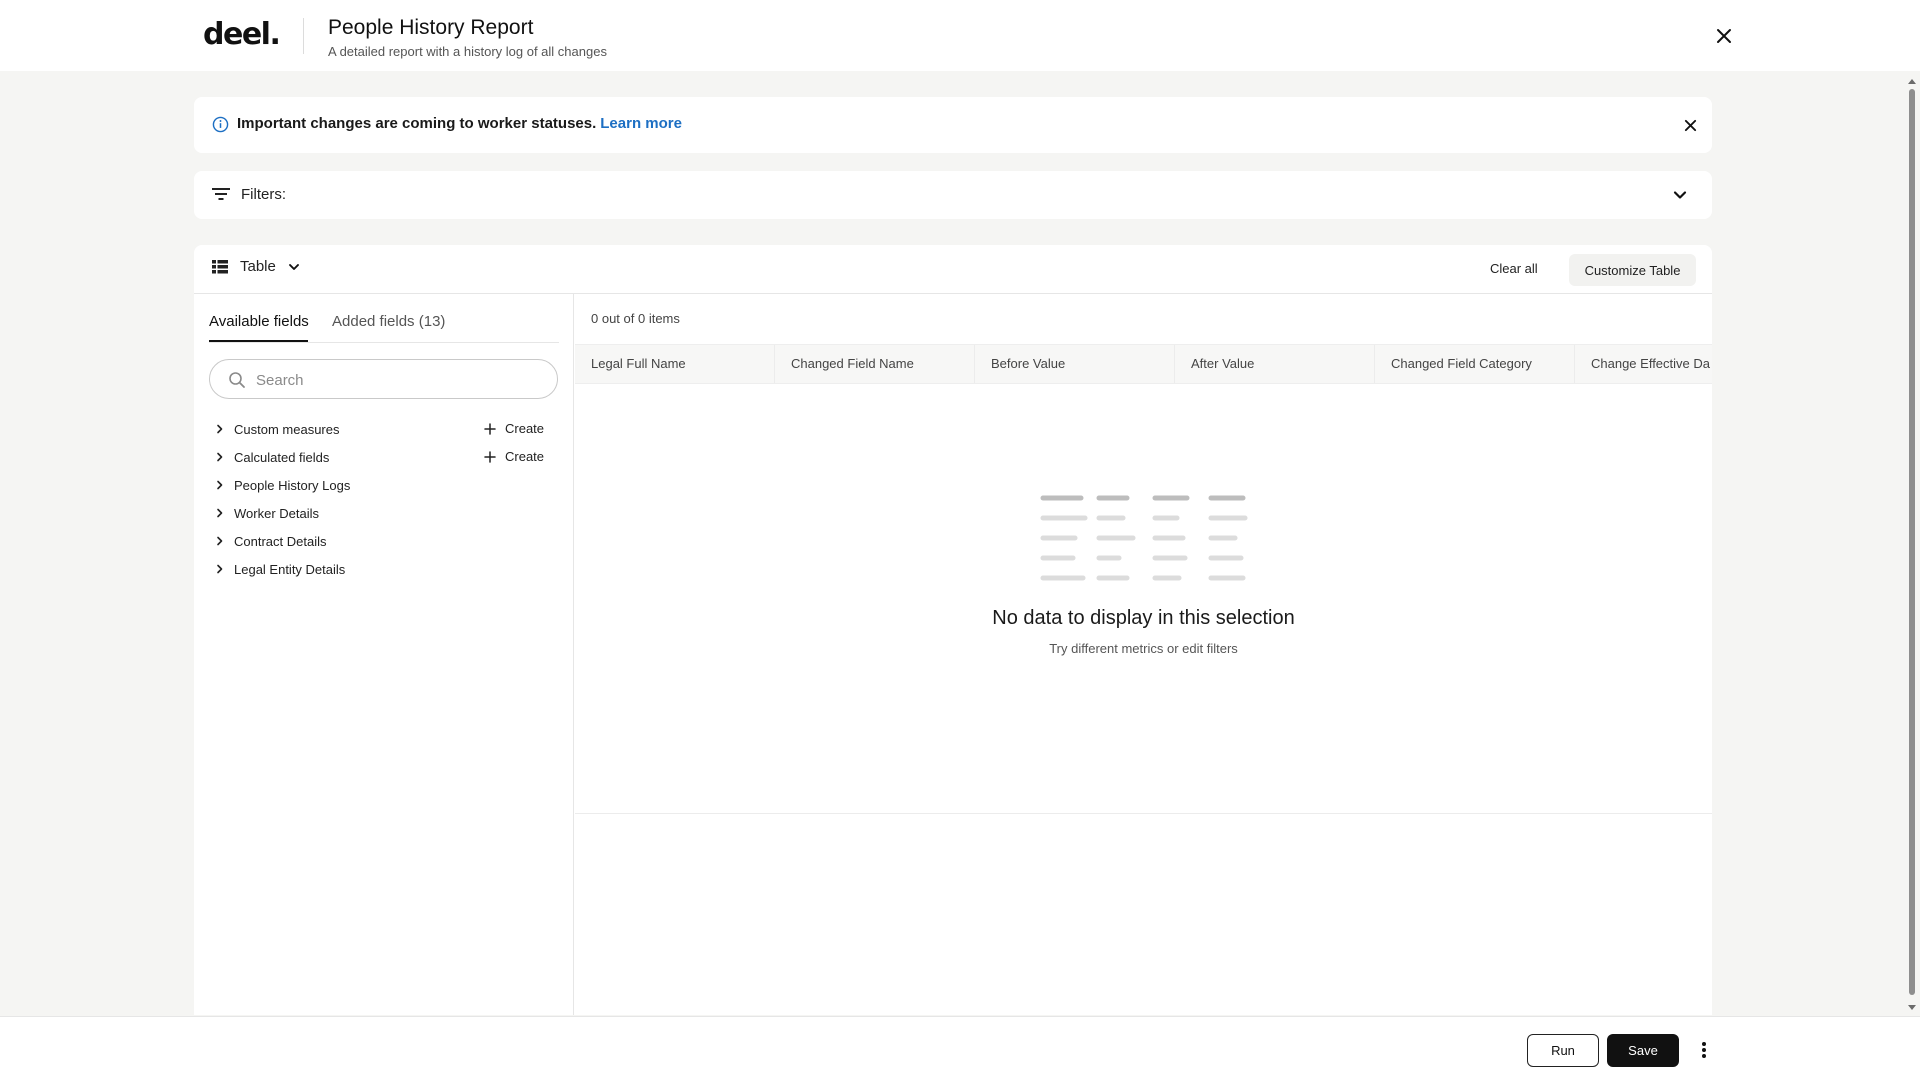 The width and height of the screenshot is (1920, 1080). Describe the element at coordinates (389, 513) in the screenshot. I see `field-group-worker-details: Worker Details` at that location.